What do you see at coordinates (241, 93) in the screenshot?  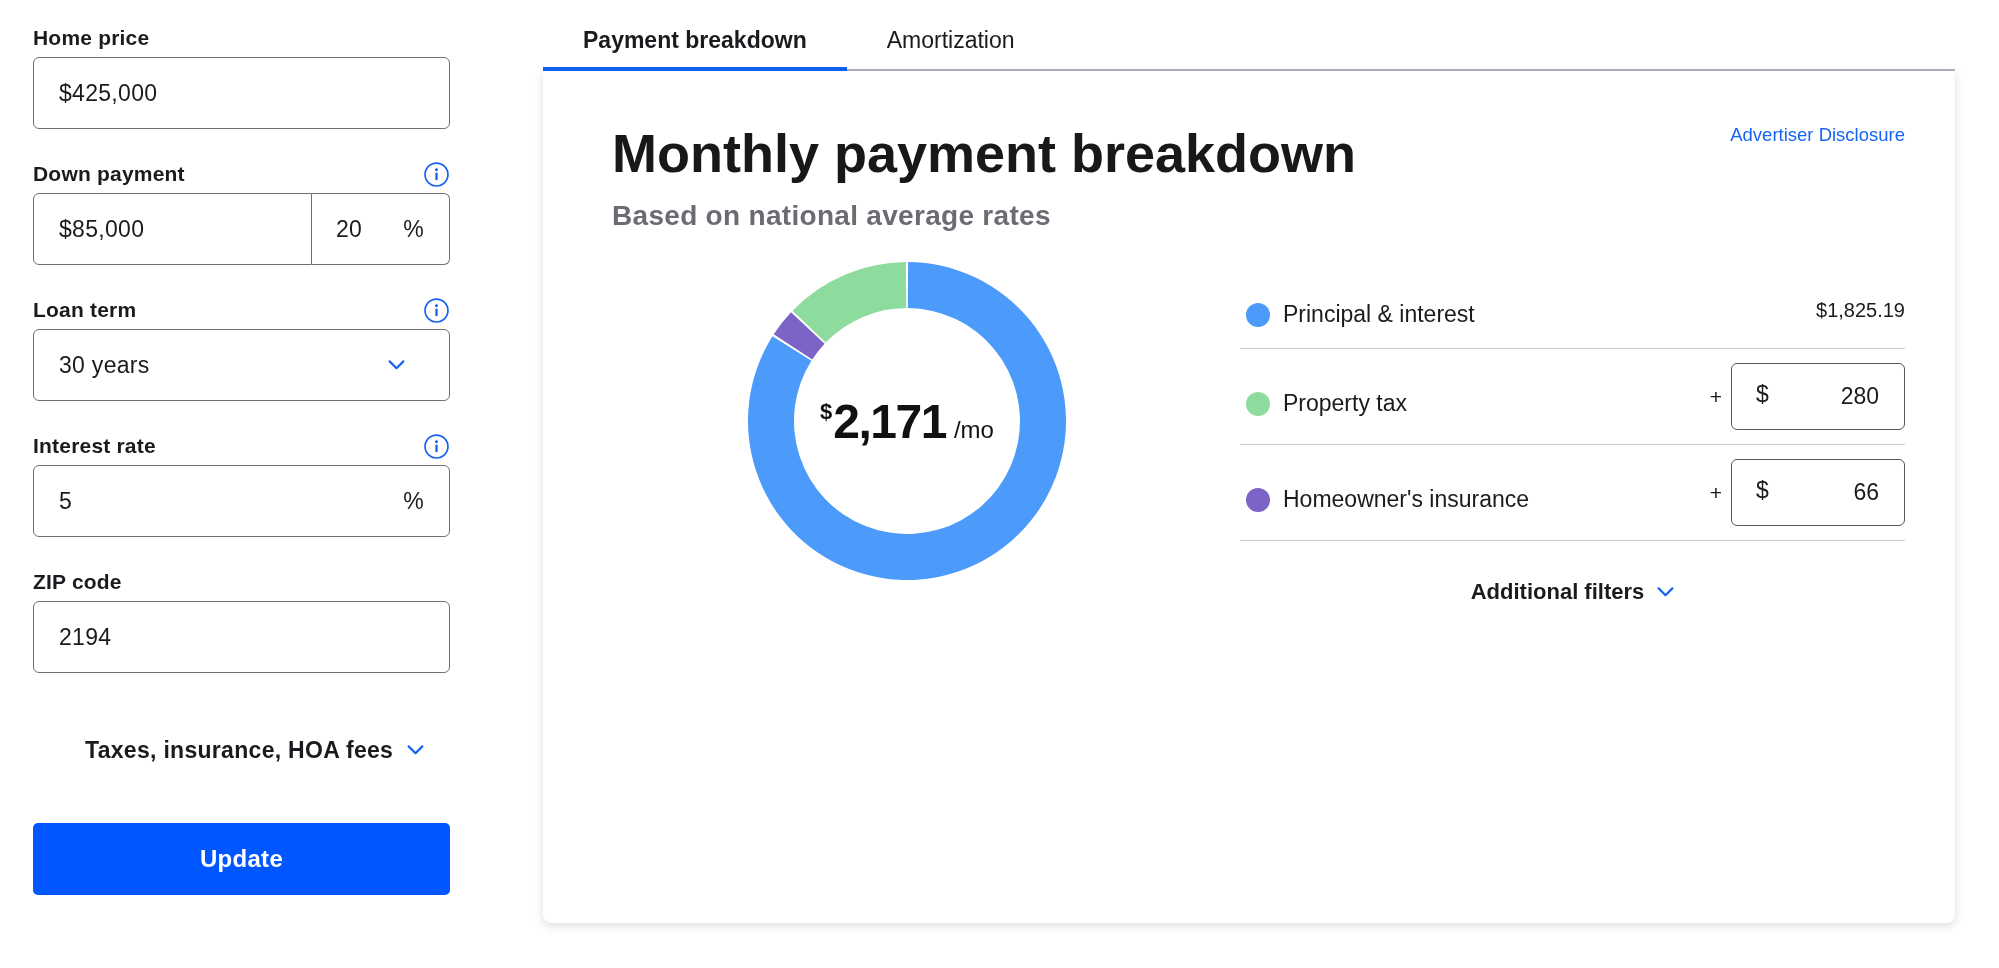 I see `input-field: $425,000` at bounding box center [241, 93].